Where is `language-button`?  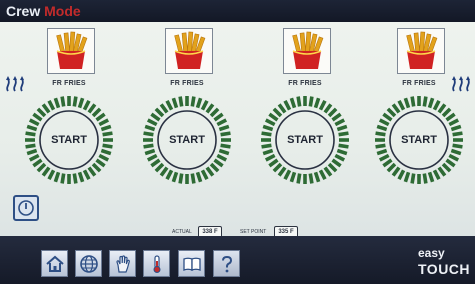
language-button is located at coordinates (88, 263).